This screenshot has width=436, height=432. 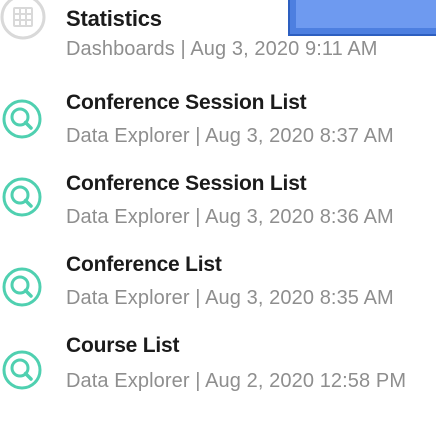 What do you see at coordinates (230, 136) in the screenshot?
I see `item-subtitle: Data Explorer | Aug 3, 2020 8:37 AM` at bounding box center [230, 136].